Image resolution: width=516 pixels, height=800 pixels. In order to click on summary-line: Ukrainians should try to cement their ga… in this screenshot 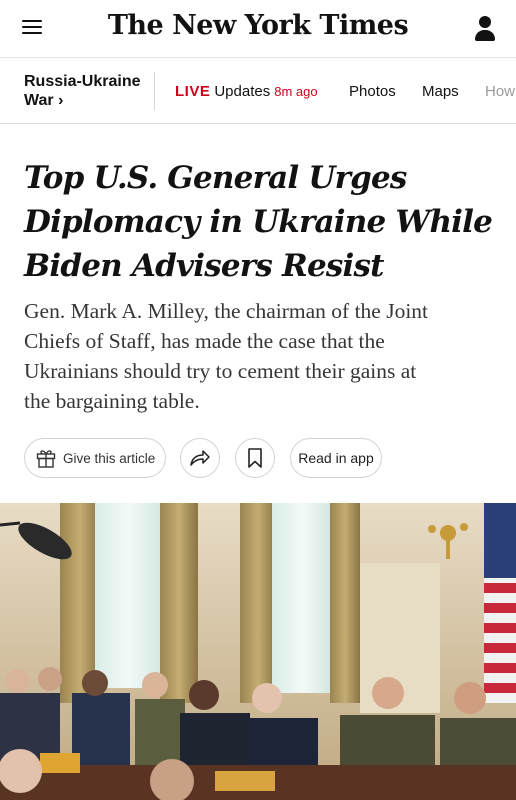, I will do `click(220, 371)`.